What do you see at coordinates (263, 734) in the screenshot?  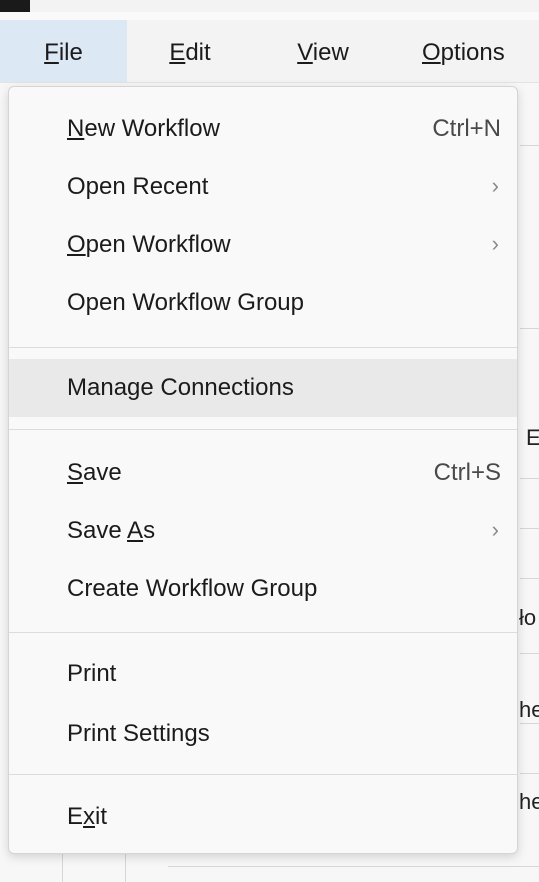 I see `menu-item-print-settings: Print Settings` at bounding box center [263, 734].